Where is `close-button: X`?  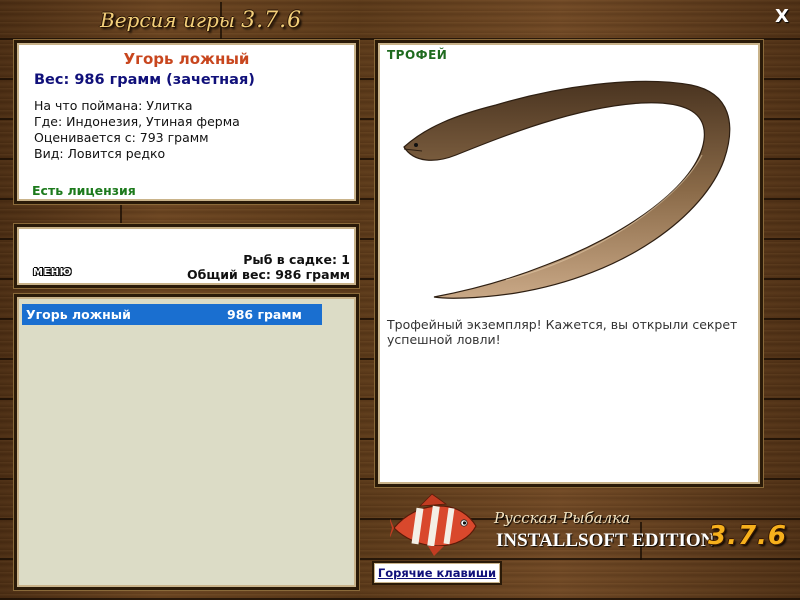 close-button: X is located at coordinates (782, 17).